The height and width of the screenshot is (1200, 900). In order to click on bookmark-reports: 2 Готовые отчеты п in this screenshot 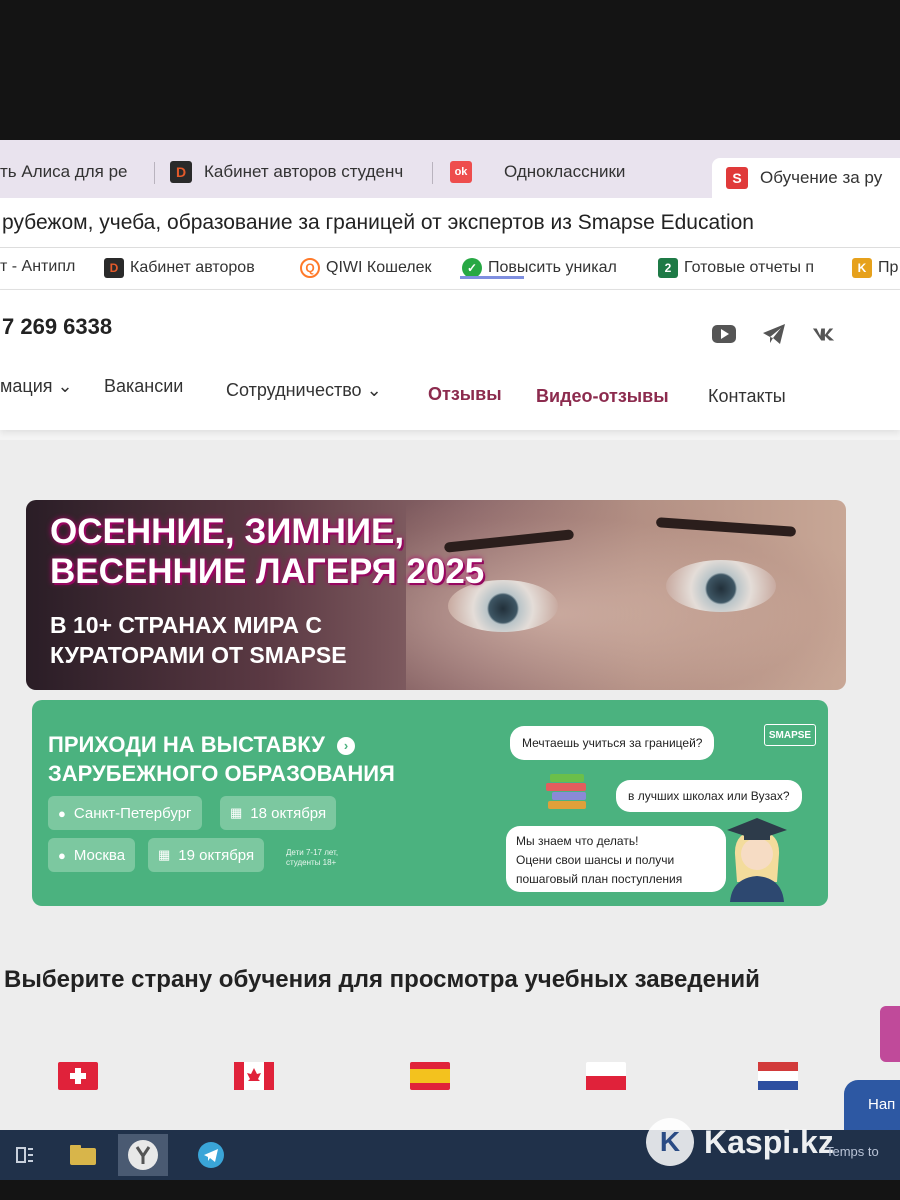, I will do `click(736, 268)`.